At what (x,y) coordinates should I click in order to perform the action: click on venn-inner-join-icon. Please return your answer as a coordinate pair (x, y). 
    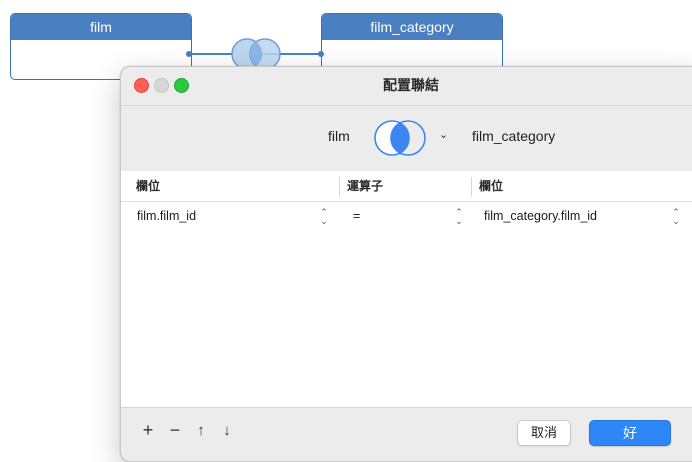
    Looking at the image, I should click on (400, 138).